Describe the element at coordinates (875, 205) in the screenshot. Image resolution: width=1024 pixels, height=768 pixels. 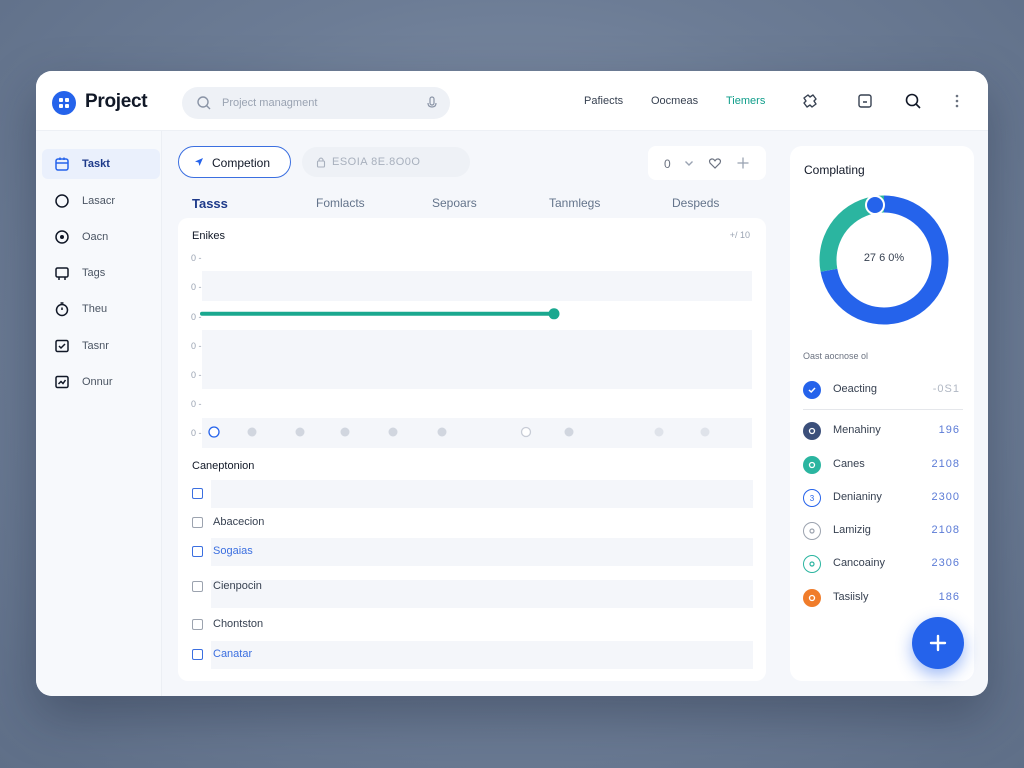
I see `donut-handle` at that location.